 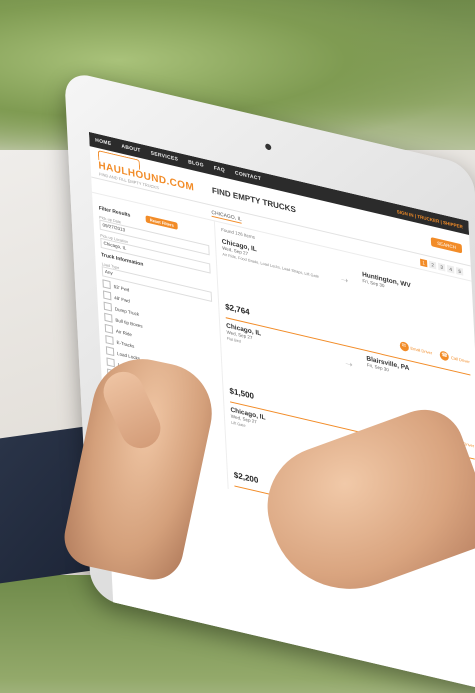 I want to click on nav-about: ABOUT, so click(x=131, y=149).